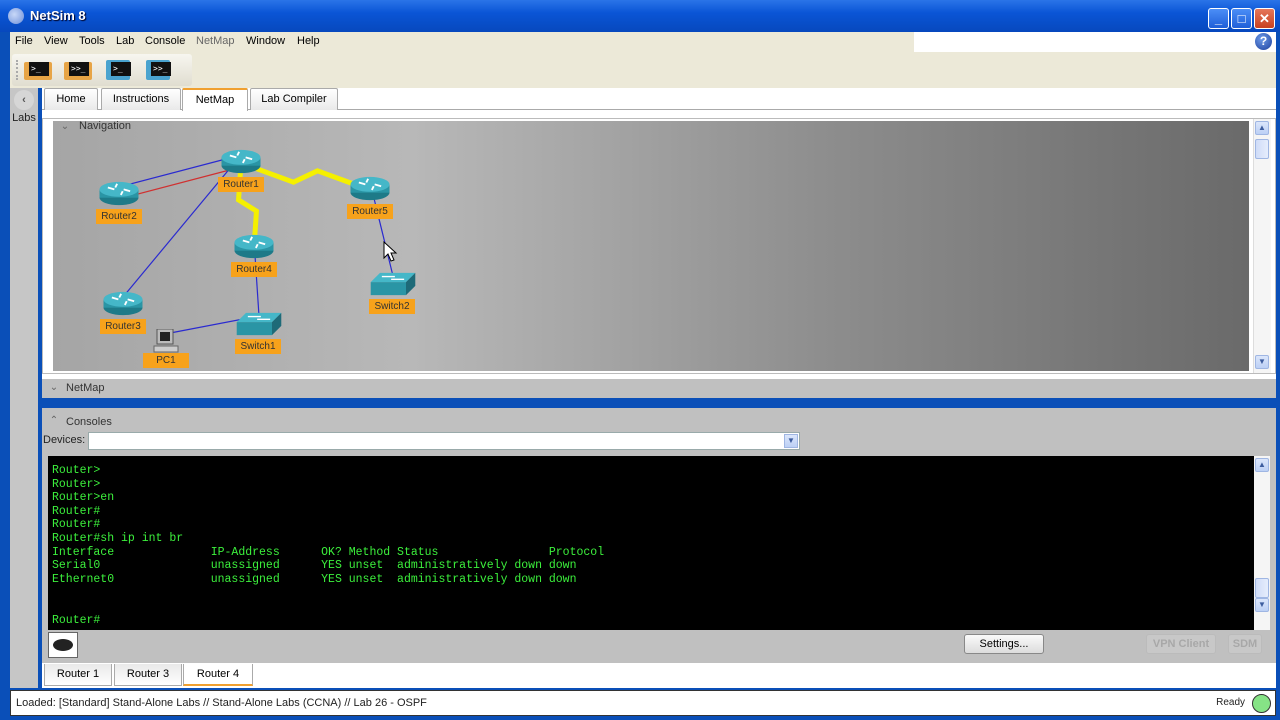  I want to click on open-console-button: >_, so click(38, 70).